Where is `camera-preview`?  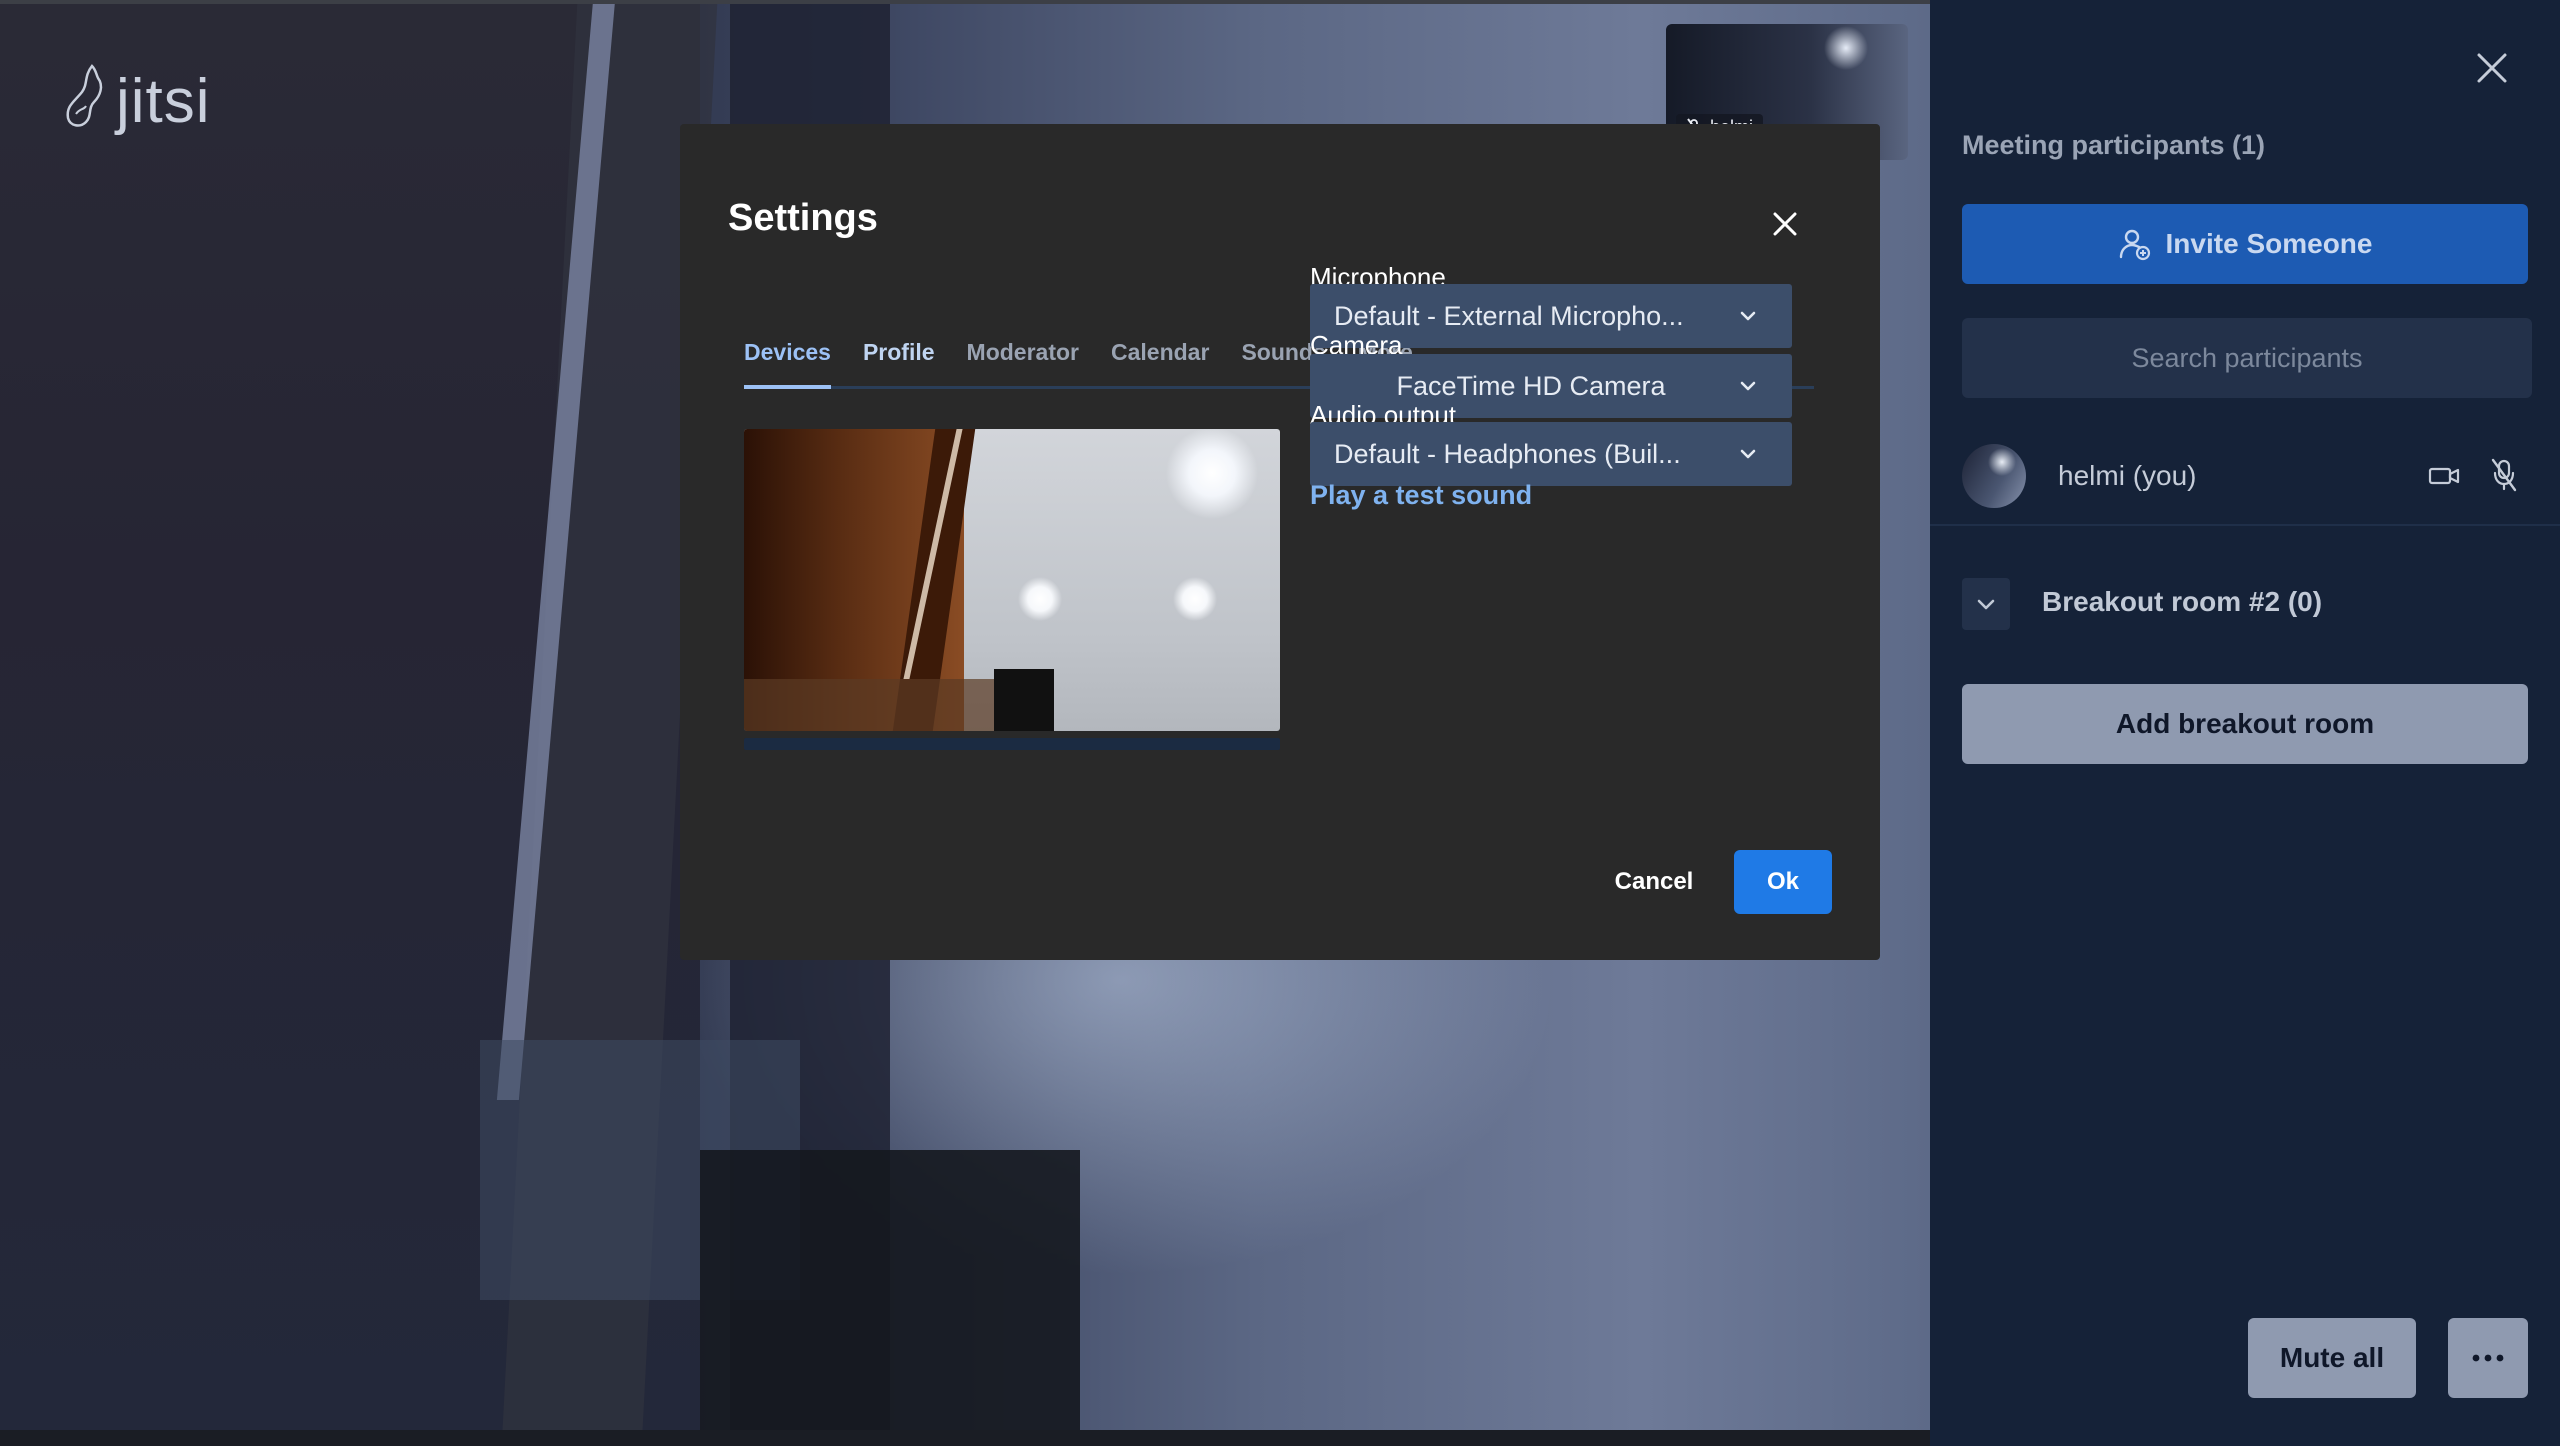 camera-preview is located at coordinates (1012, 580).